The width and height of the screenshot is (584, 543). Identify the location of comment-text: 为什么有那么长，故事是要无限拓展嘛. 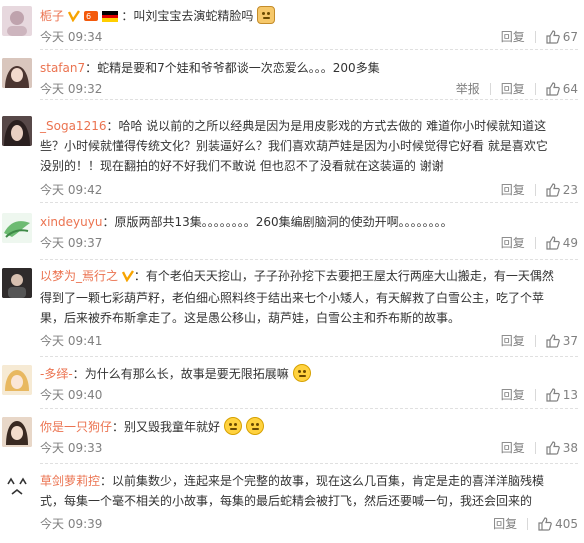
(186, 374).